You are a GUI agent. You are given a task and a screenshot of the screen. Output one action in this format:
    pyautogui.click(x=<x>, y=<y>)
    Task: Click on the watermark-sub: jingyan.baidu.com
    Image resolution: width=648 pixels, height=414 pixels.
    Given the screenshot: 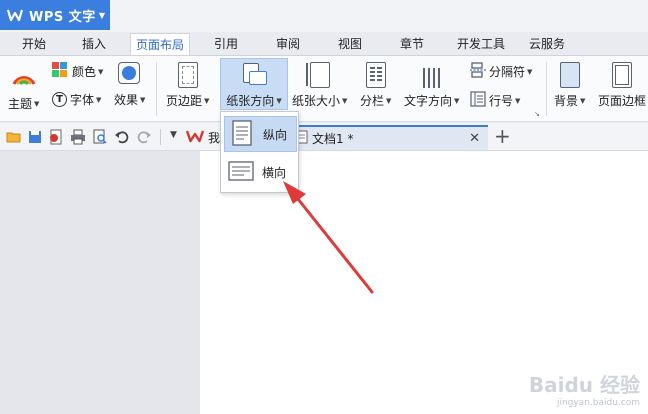 What is the action you would take?
    pyautogui.click(x=598, y=403)
    